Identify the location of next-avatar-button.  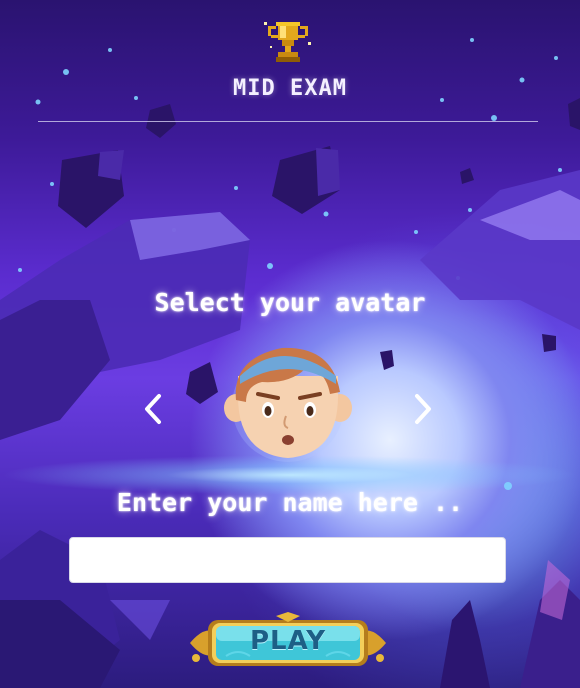
(423, 409).